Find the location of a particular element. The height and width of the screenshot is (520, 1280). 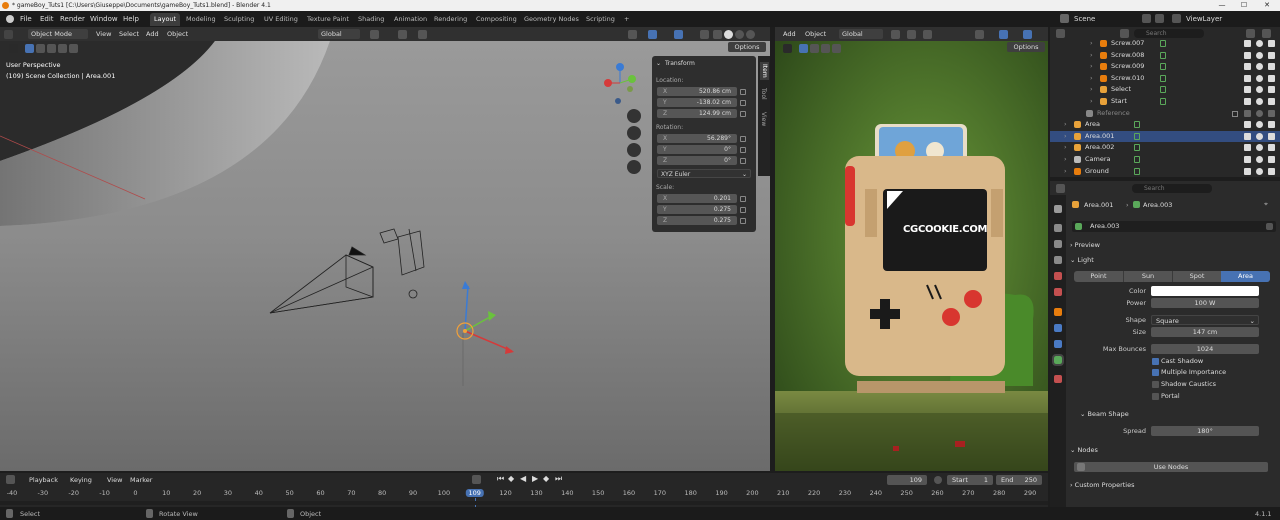

tab-view: View is located at coordinates (763, 119).